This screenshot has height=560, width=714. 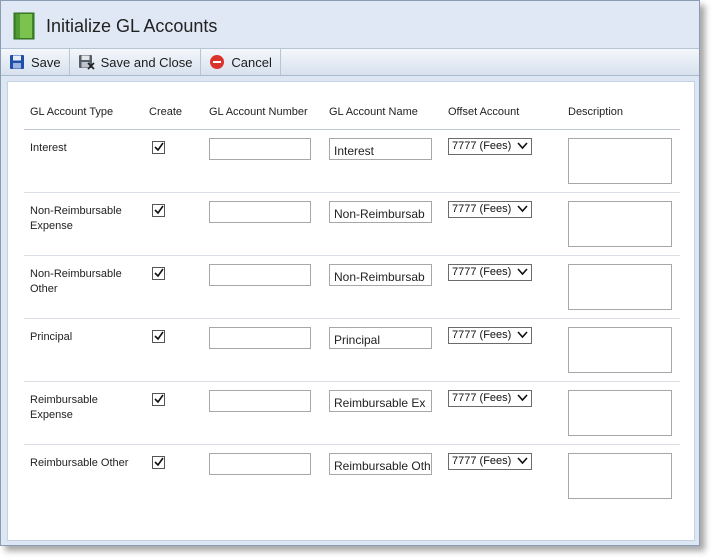 What do you see at coordinates (484, 112) in the screenshot?
I see `header-offset-account: Offset Account` at bounding box center [484, 112].